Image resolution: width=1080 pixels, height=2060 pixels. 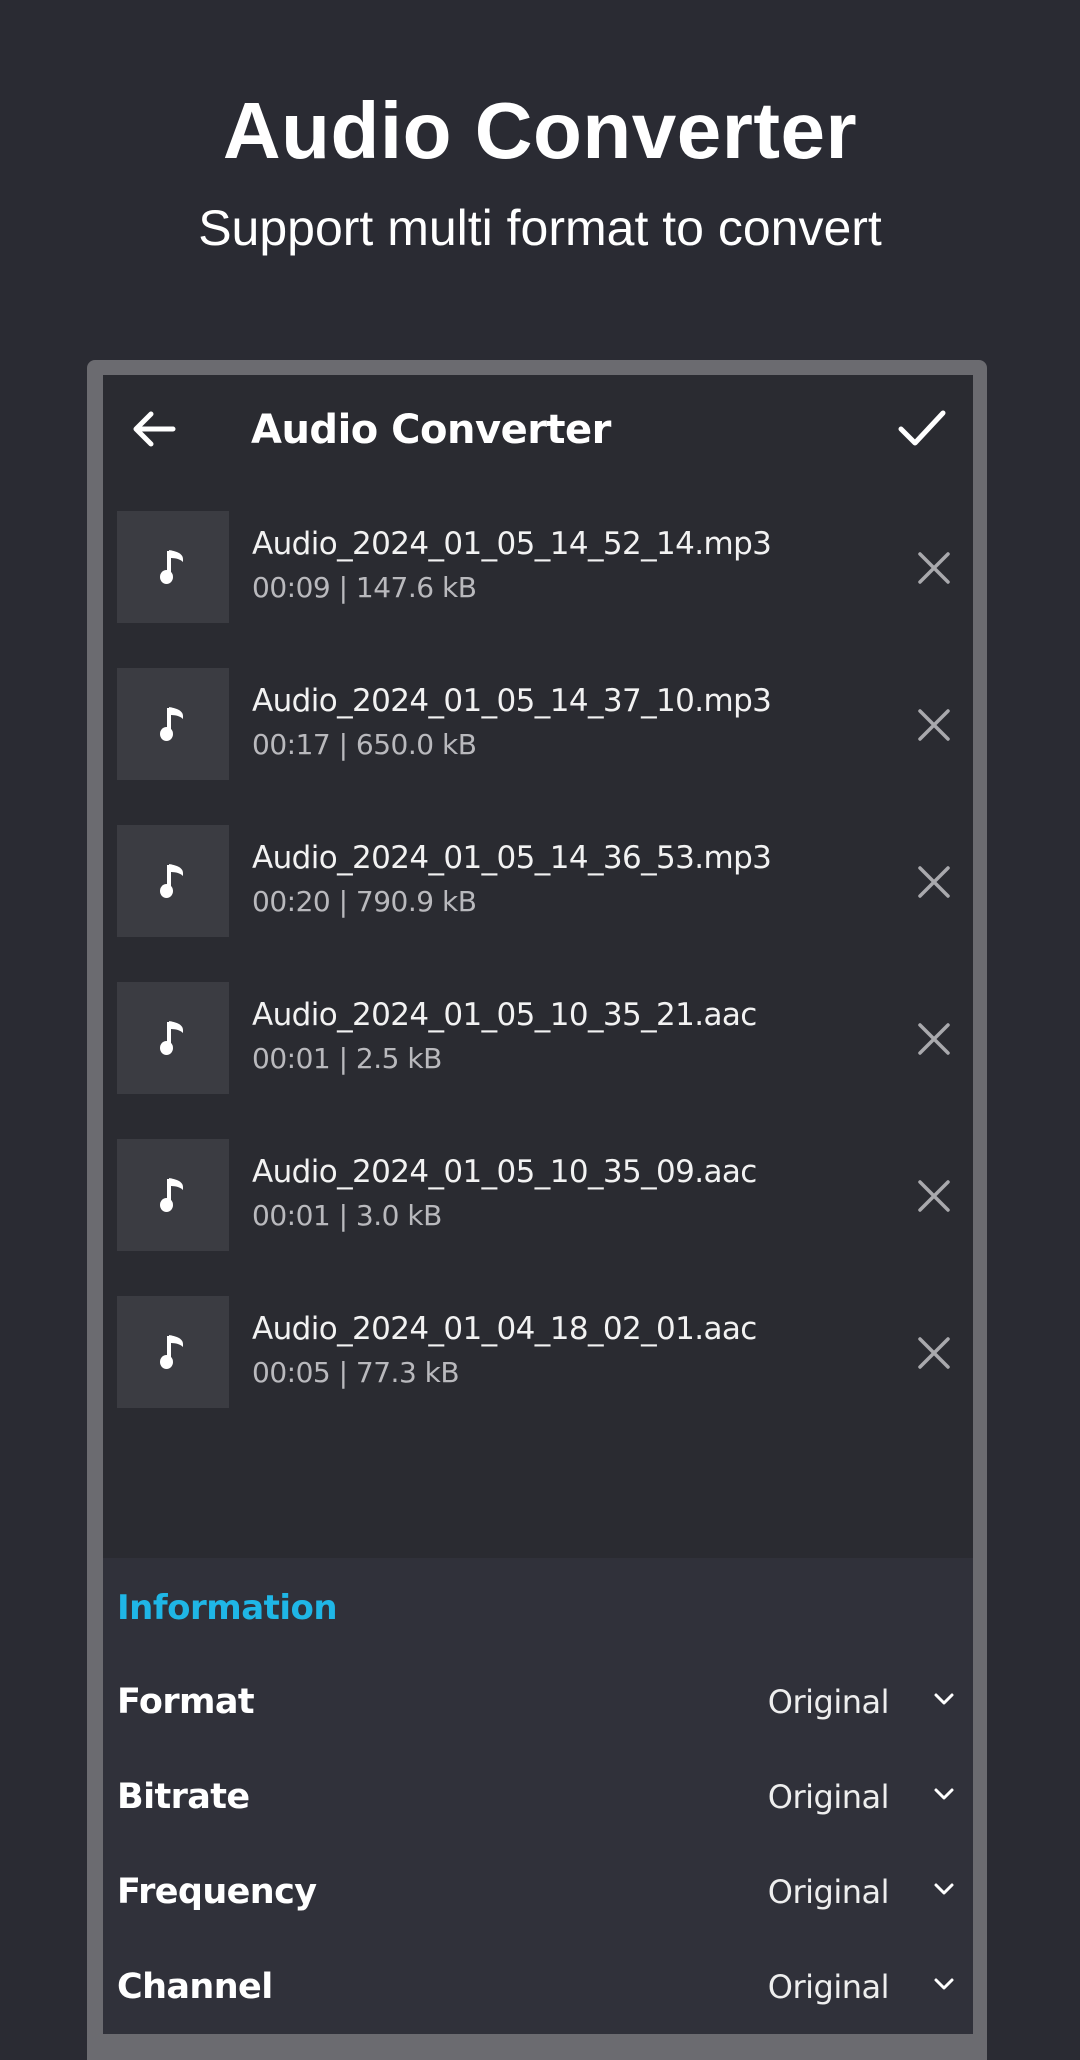 What do you see at coordinates (217, 1892) in the screenshot?
I see `info-label: Frequency` at bounding box center [217, 1892].